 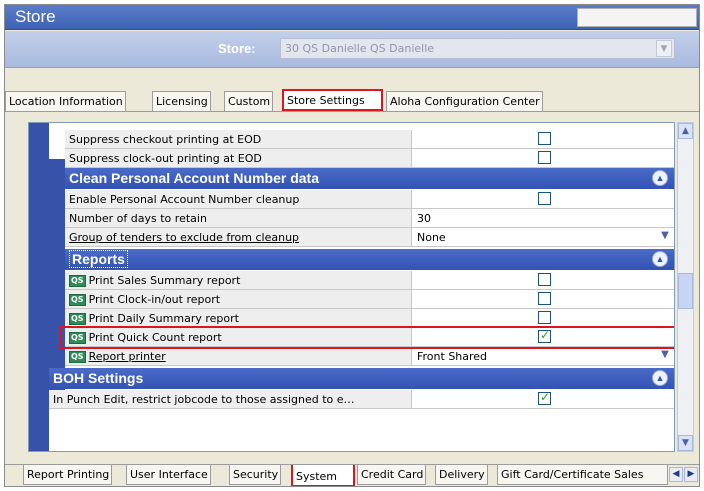 I want to click on row-label-link: Group of tenders to exclude from cleanup, so click(x=238, y=237).